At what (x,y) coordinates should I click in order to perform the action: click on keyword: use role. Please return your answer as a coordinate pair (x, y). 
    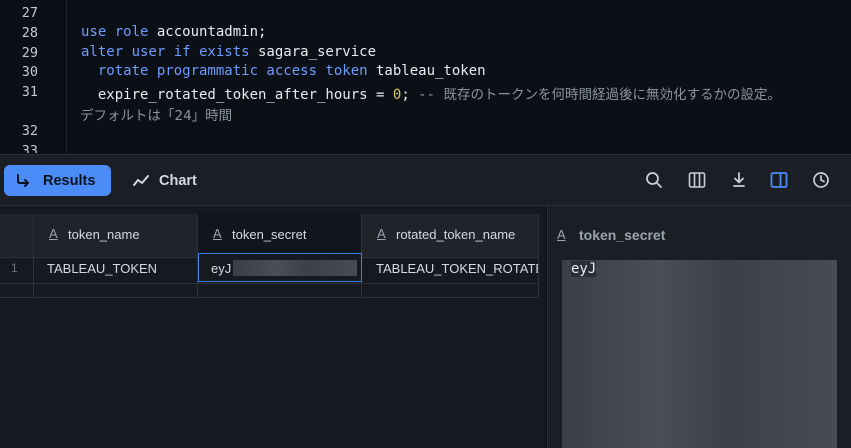
    Looking at the image, I should click on (115, 32).